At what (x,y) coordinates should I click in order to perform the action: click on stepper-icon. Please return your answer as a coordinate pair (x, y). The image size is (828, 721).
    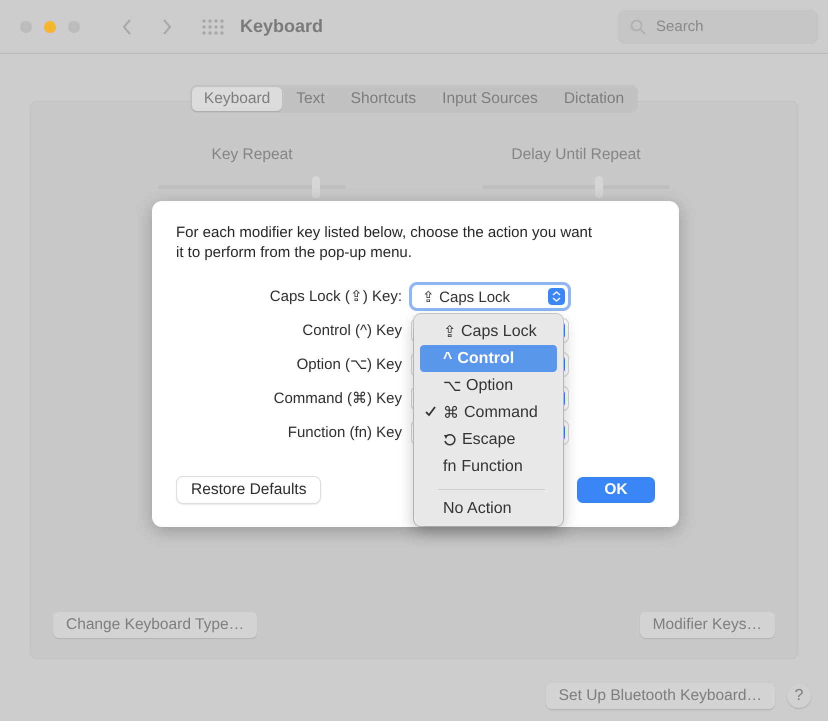
    Looking at the image, I should click on (556, 296).